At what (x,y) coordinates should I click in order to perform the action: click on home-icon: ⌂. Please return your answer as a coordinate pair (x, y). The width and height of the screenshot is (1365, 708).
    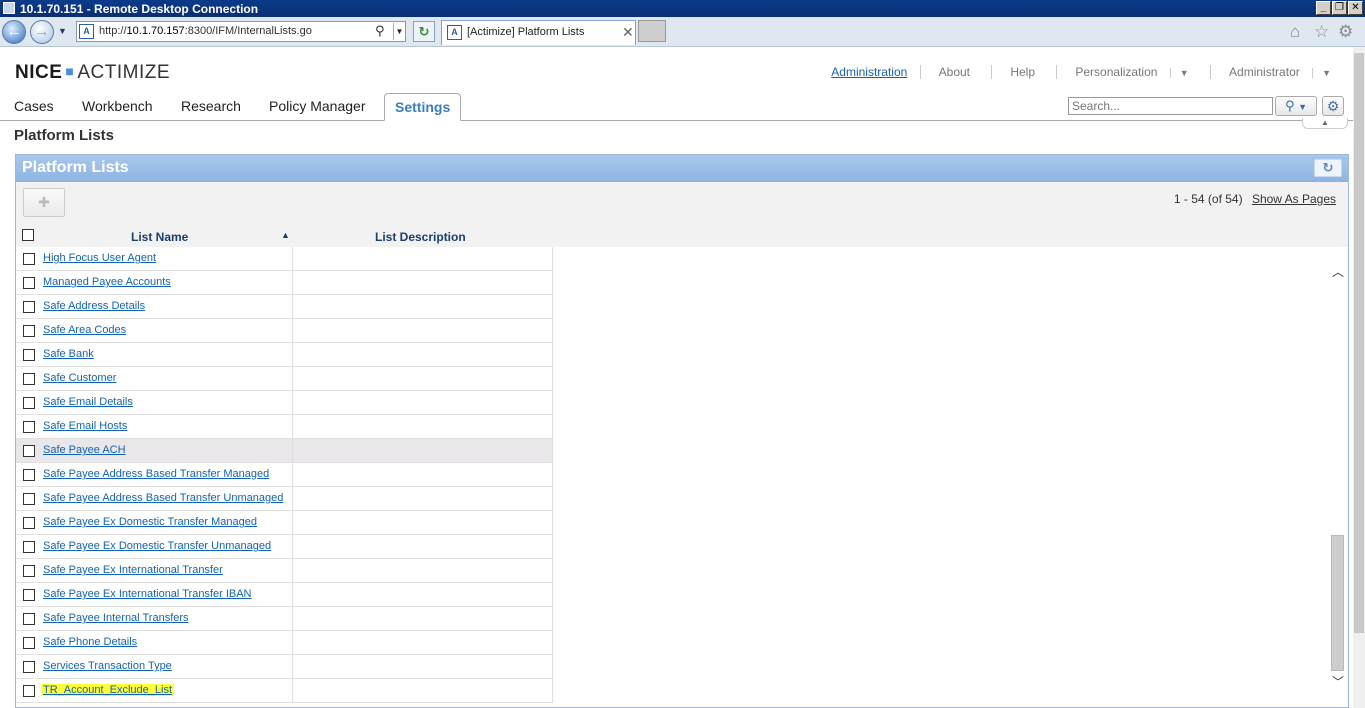
    Looking at the image, I should click on (1295, 32).